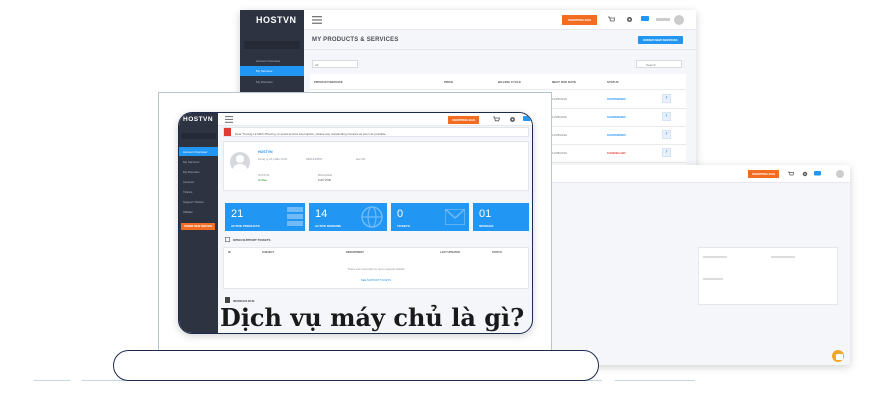 This screenshot has width=884, height=406. I want to click on col-price: PRICE, so click(448, 82).